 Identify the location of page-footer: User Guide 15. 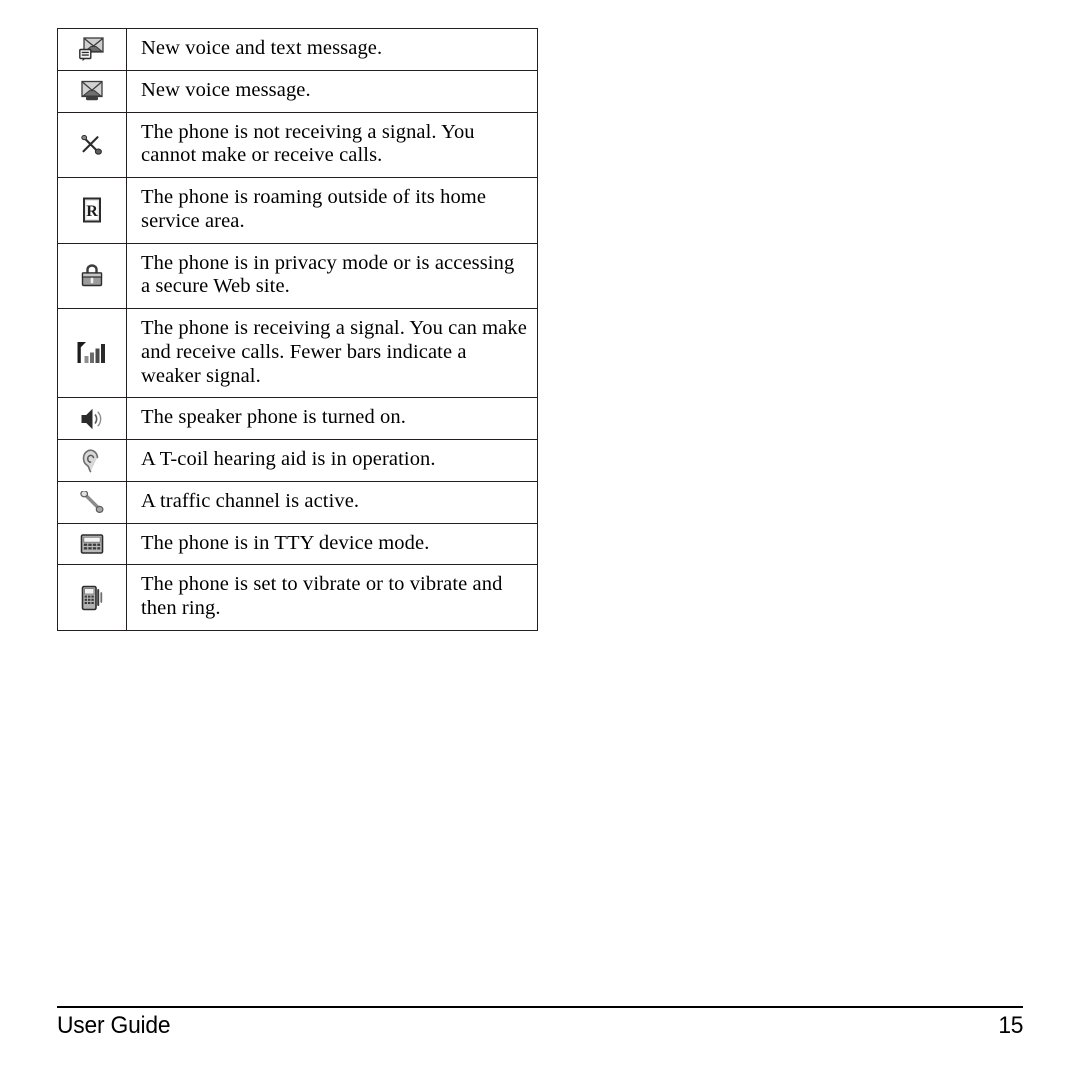
(540, 1029).